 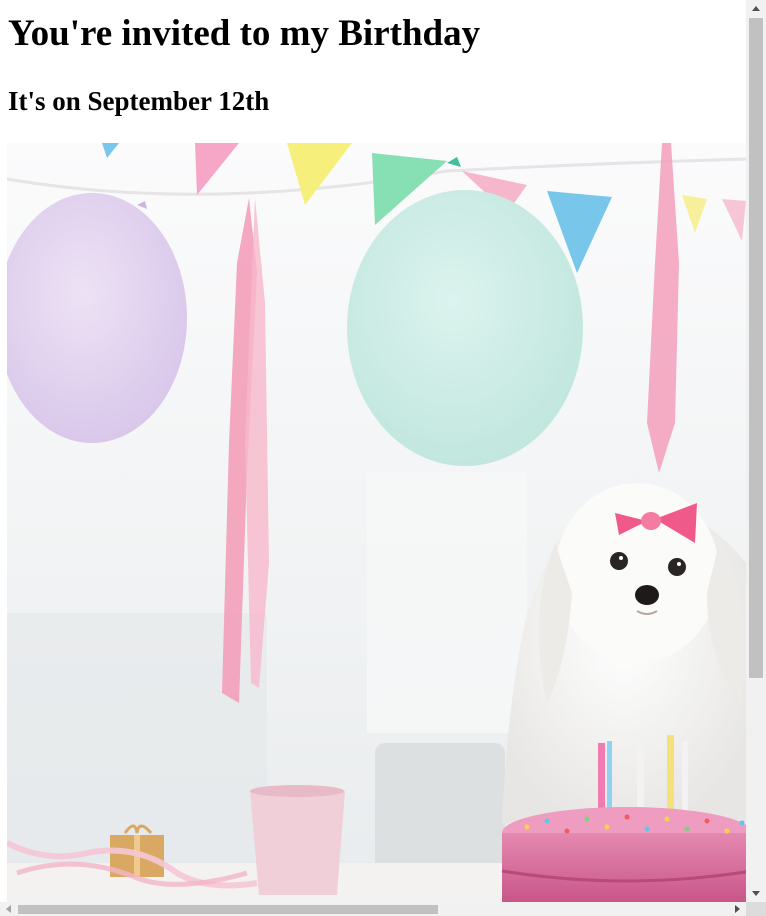 What do you see at coordinates (244, 33) in the screenshot?
I see `page-title: You're invited to my Birthday` at bounding box center [244, 33].